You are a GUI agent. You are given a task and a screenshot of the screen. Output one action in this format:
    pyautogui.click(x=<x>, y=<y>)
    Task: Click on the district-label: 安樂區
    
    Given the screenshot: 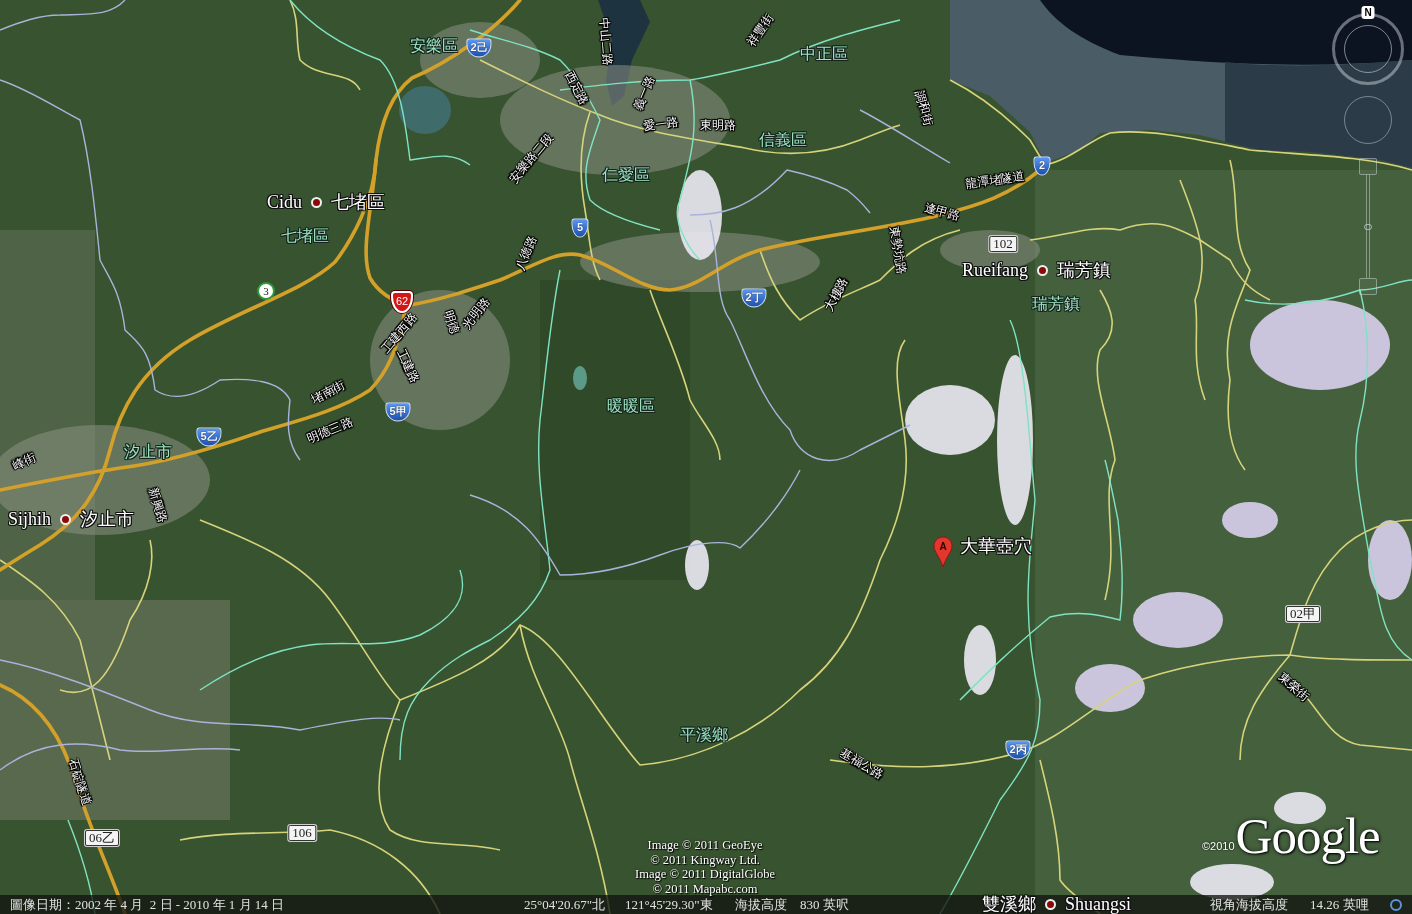 What is the action you would take?
    pyautogui.click(x=434, y=46)
    